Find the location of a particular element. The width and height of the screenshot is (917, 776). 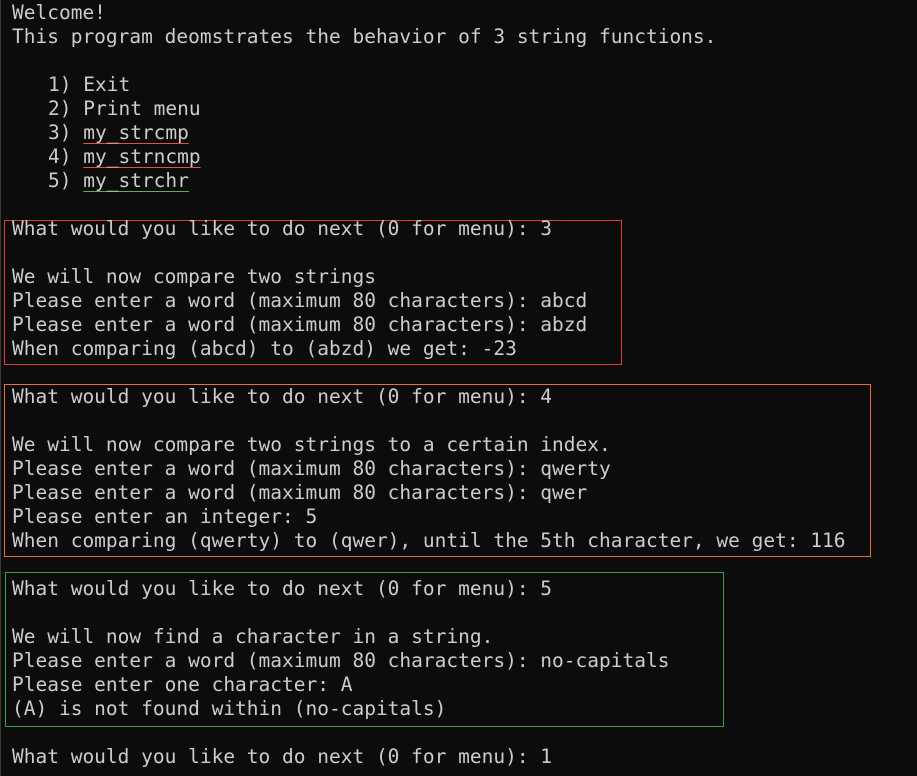

strchr-character-line: Please enter one character: A is located at coordinates (182, 684).